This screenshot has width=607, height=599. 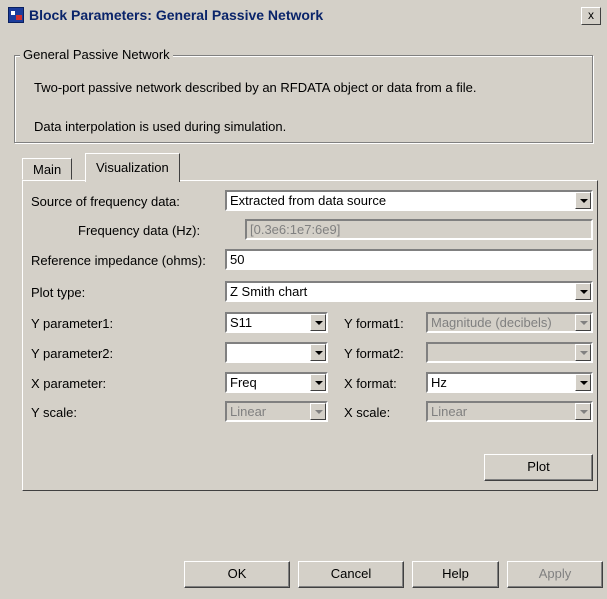 What do you see at coordinates (308, 200) in the screenshot?
I see `source-value: Extracted from data source` at bounding box center [308, 200].